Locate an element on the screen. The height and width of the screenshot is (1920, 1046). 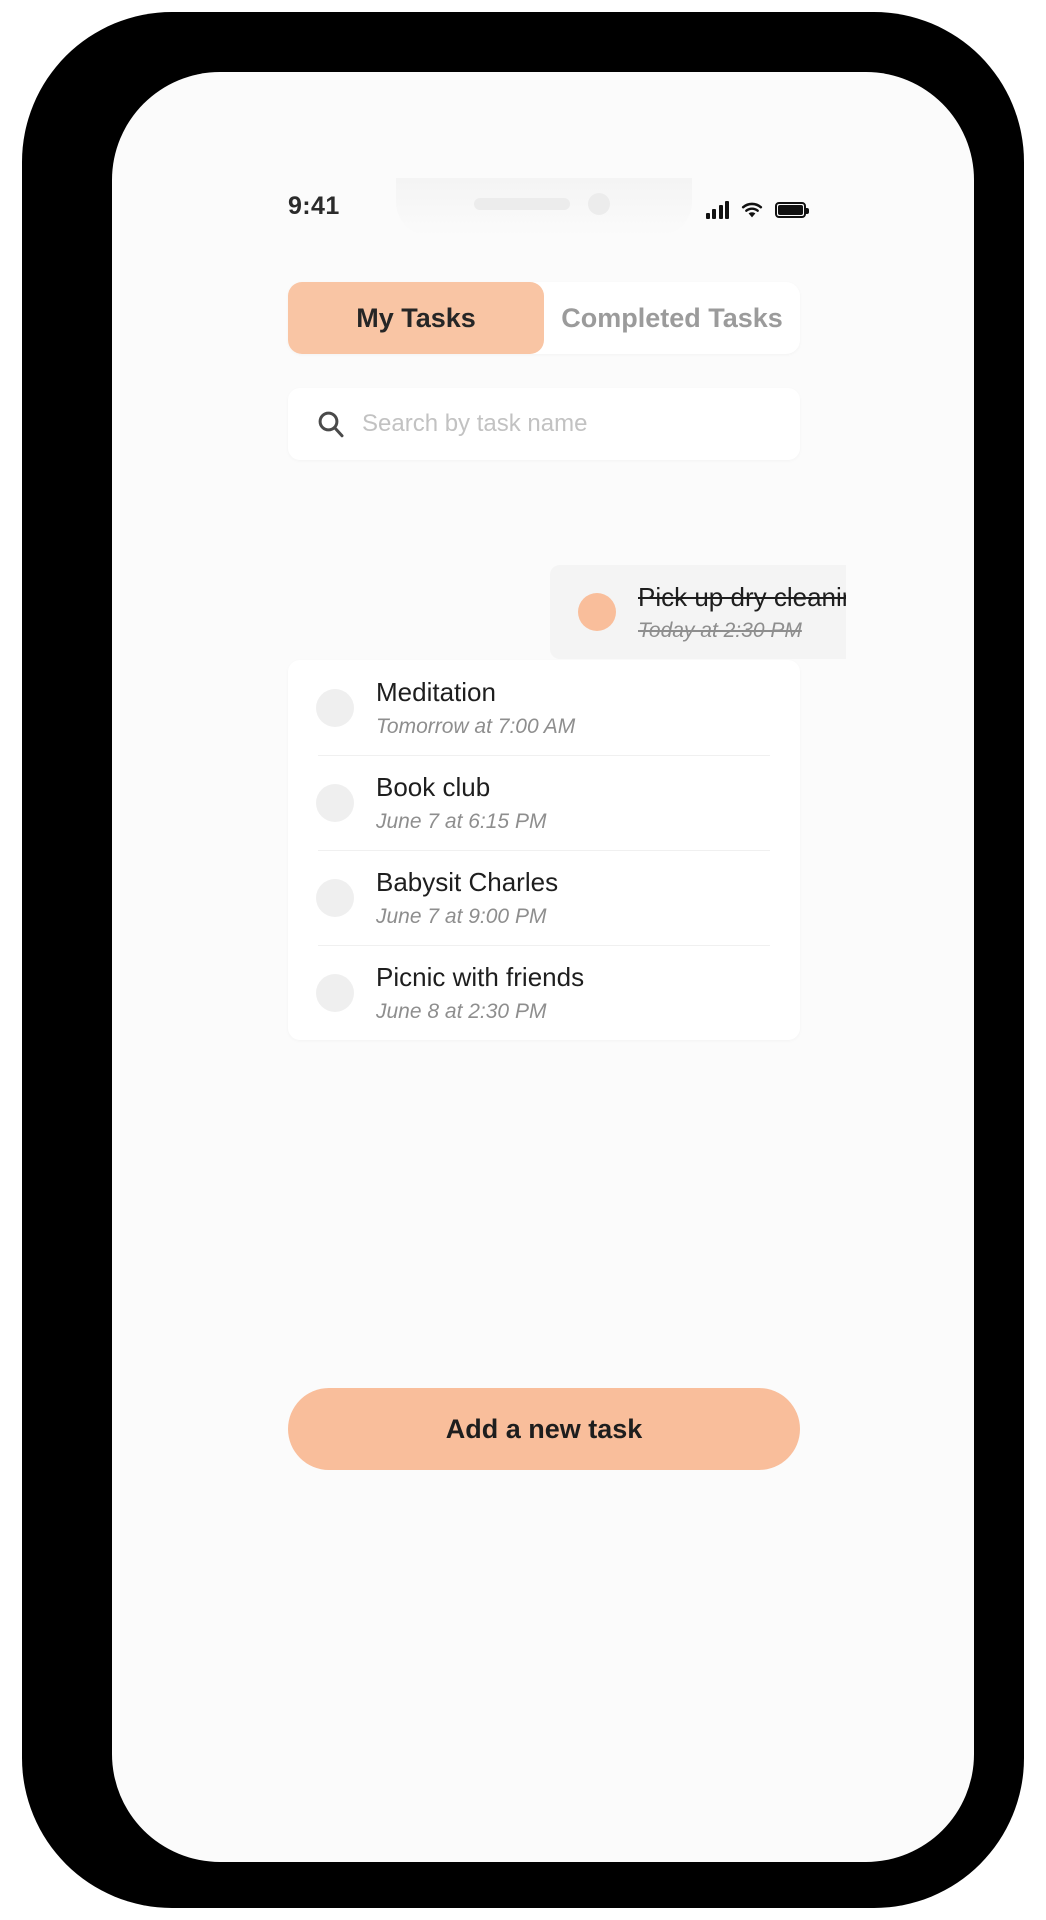
search-bar is located at coordinates (544, 424).